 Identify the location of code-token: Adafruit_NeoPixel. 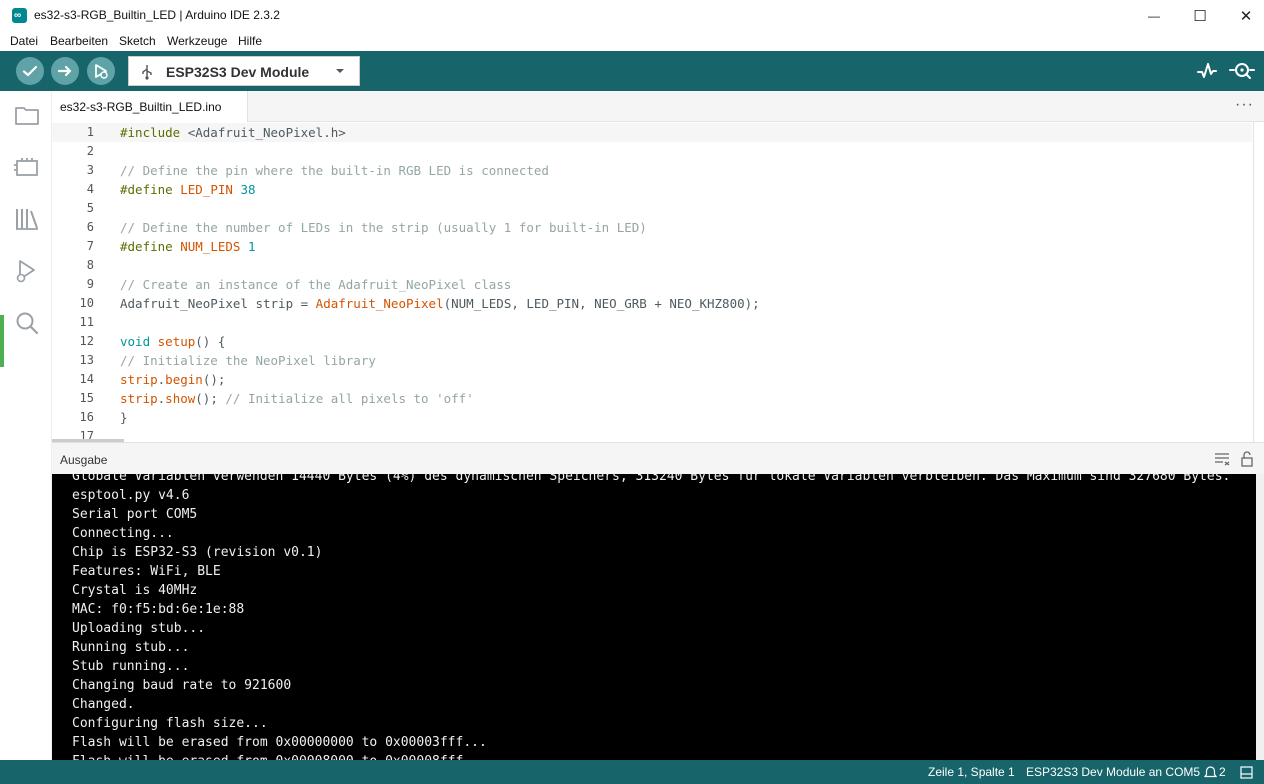
(379, 303).